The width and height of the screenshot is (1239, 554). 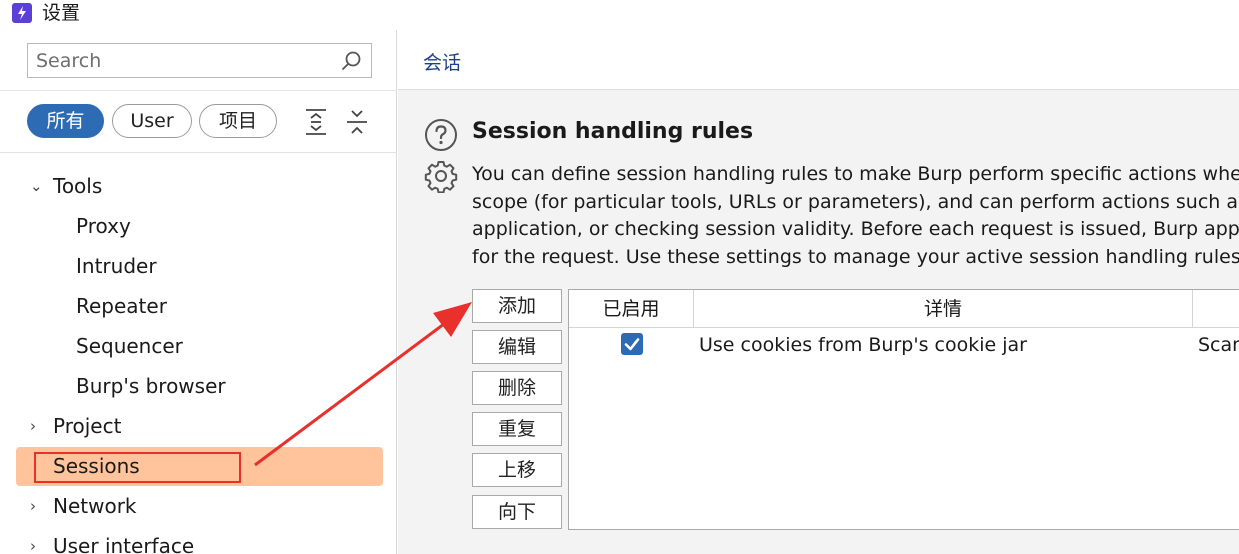 I want to click on tree-item-user-interface: › User interface, so click(x=198, y=540).